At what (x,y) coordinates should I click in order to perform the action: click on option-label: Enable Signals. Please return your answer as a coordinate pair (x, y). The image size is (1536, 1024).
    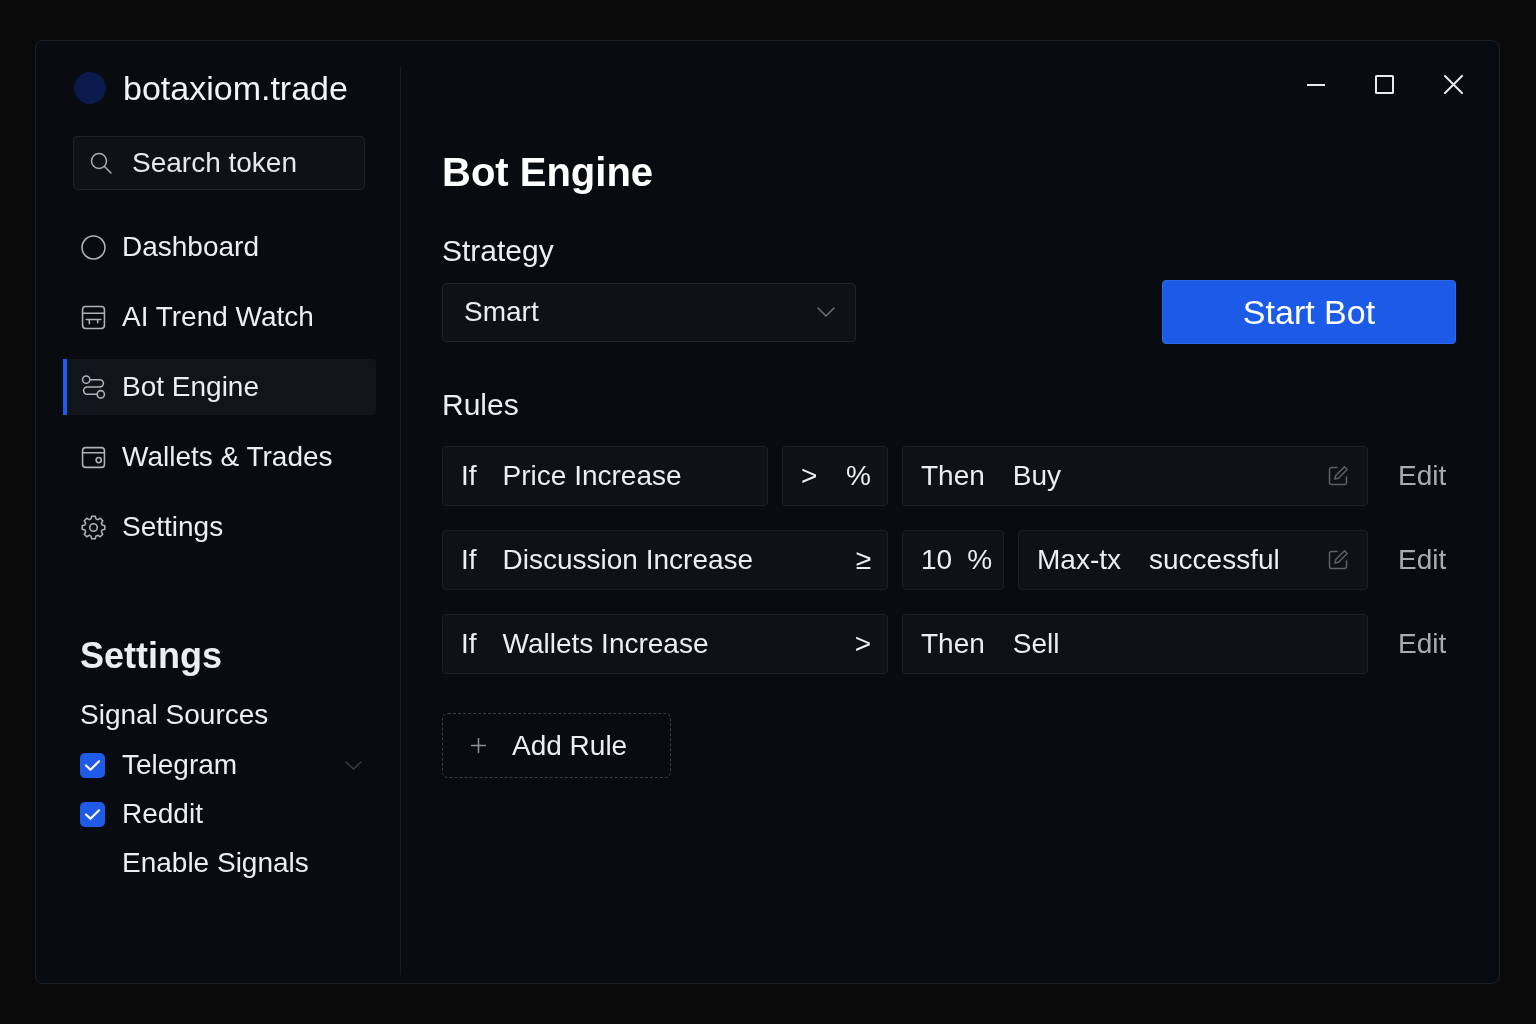
    Looking at the image, I should click on (216, 863).